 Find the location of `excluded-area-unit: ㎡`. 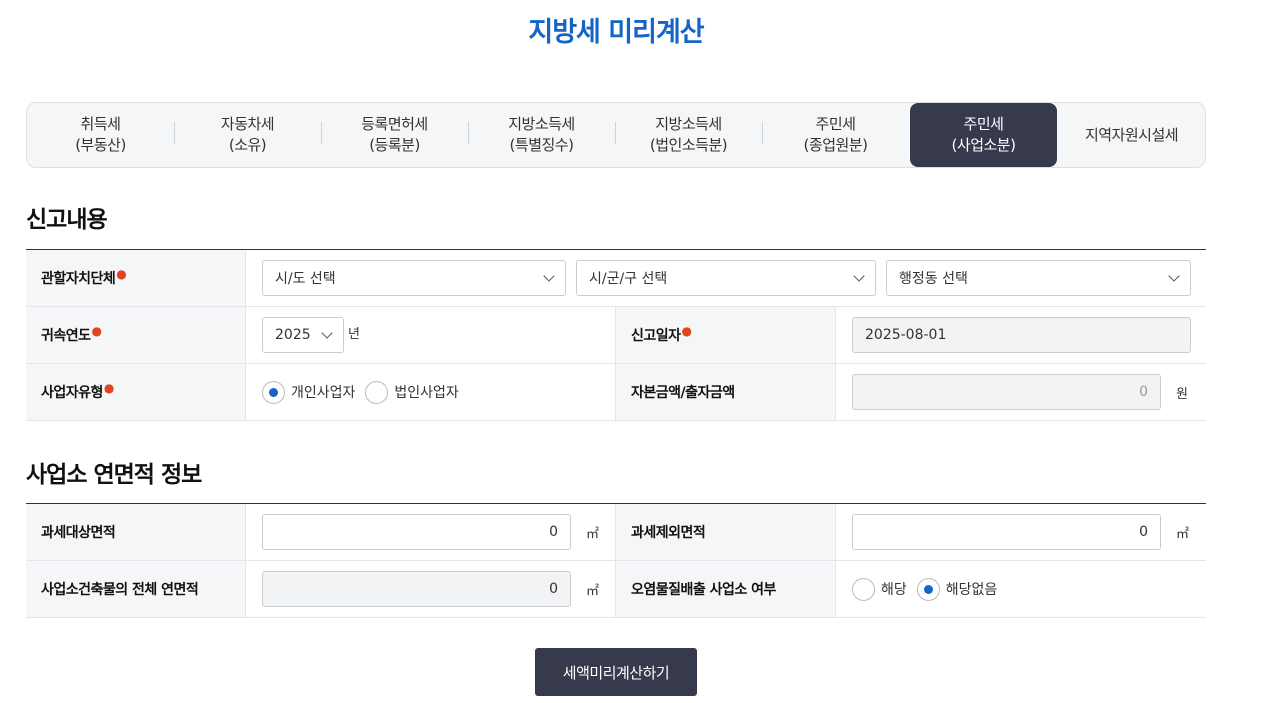

excluded-area-unit: ㎡ is located at coordinates (1183, 534).